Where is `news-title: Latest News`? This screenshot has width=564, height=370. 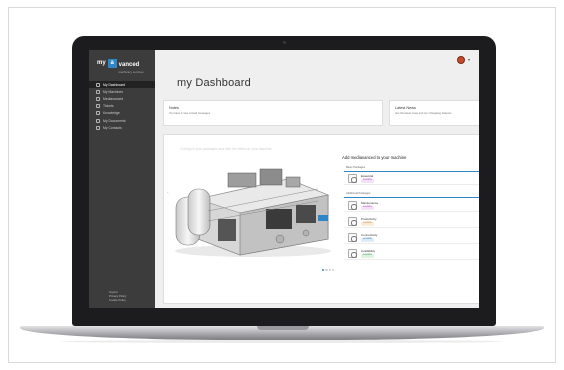 news-title: Latest News is located at coordinates (405, 108).